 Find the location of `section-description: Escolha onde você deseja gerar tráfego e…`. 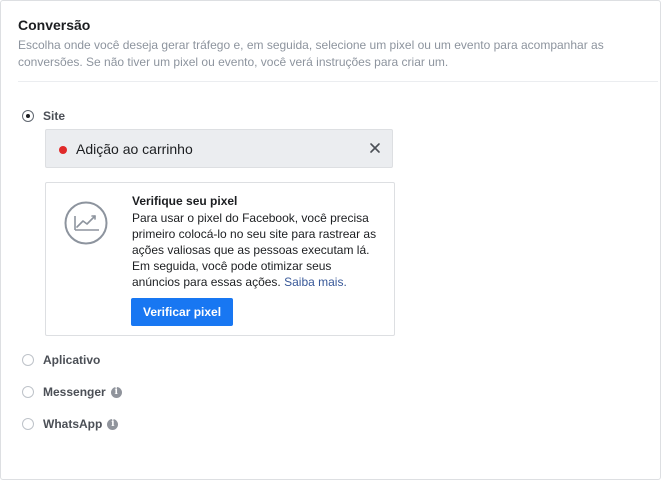

section-description: Escolha onde você deseja gerar tráfego e… is located at coordinates (311, 53).